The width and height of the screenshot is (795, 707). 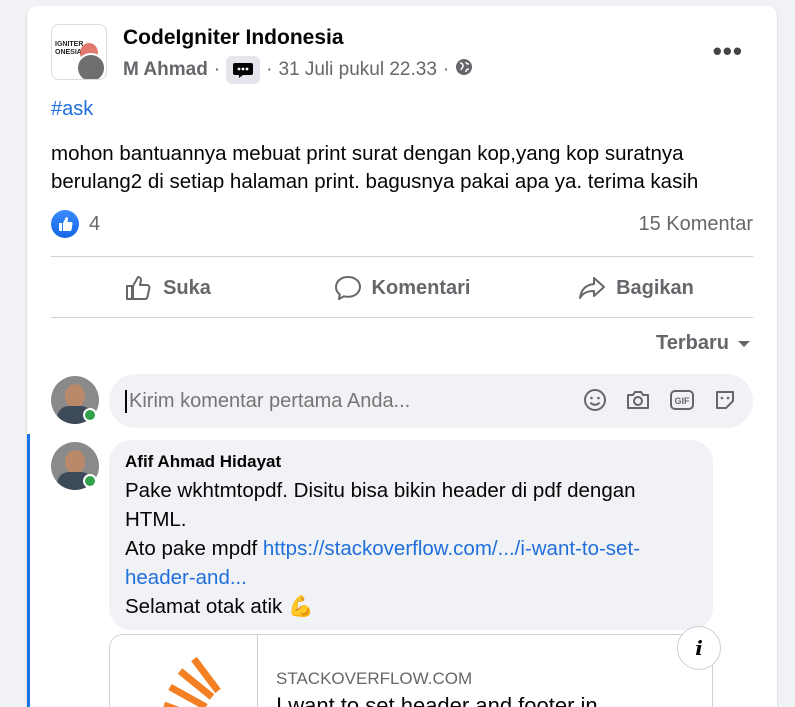 I want to click on gif-icon: GIF, so click(x=682, y=400).